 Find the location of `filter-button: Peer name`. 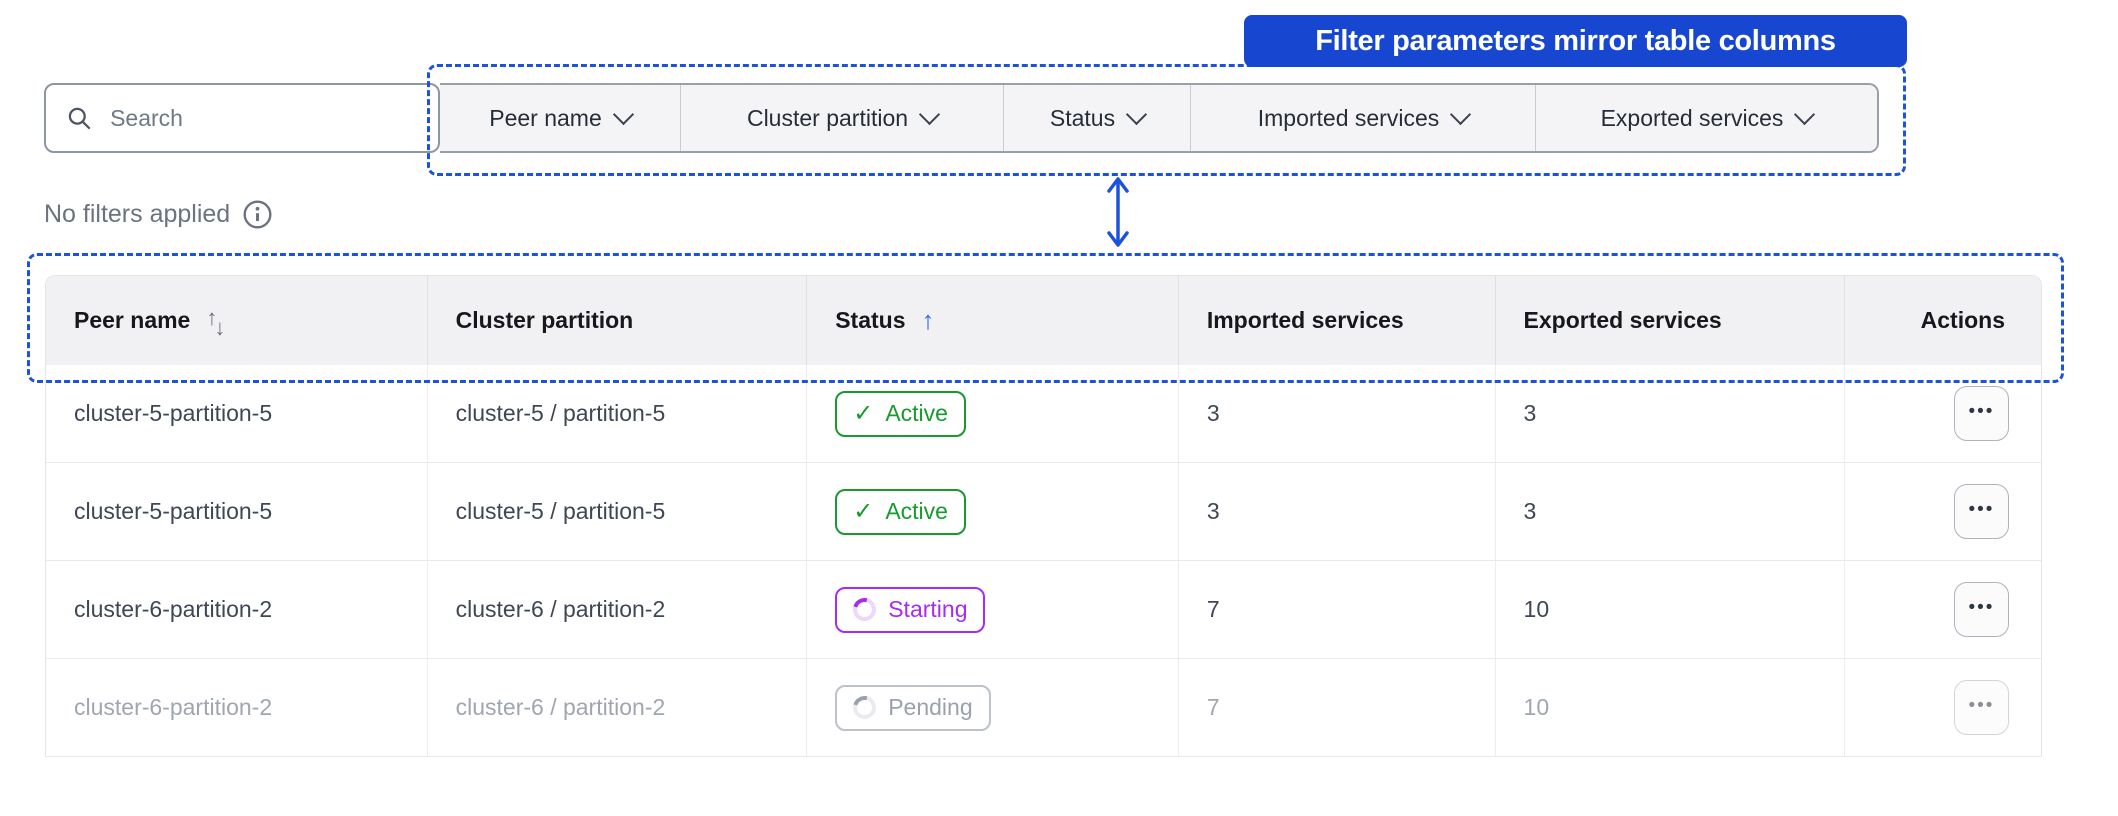

filter-button: Peer name is located at coordinates (560, 118).